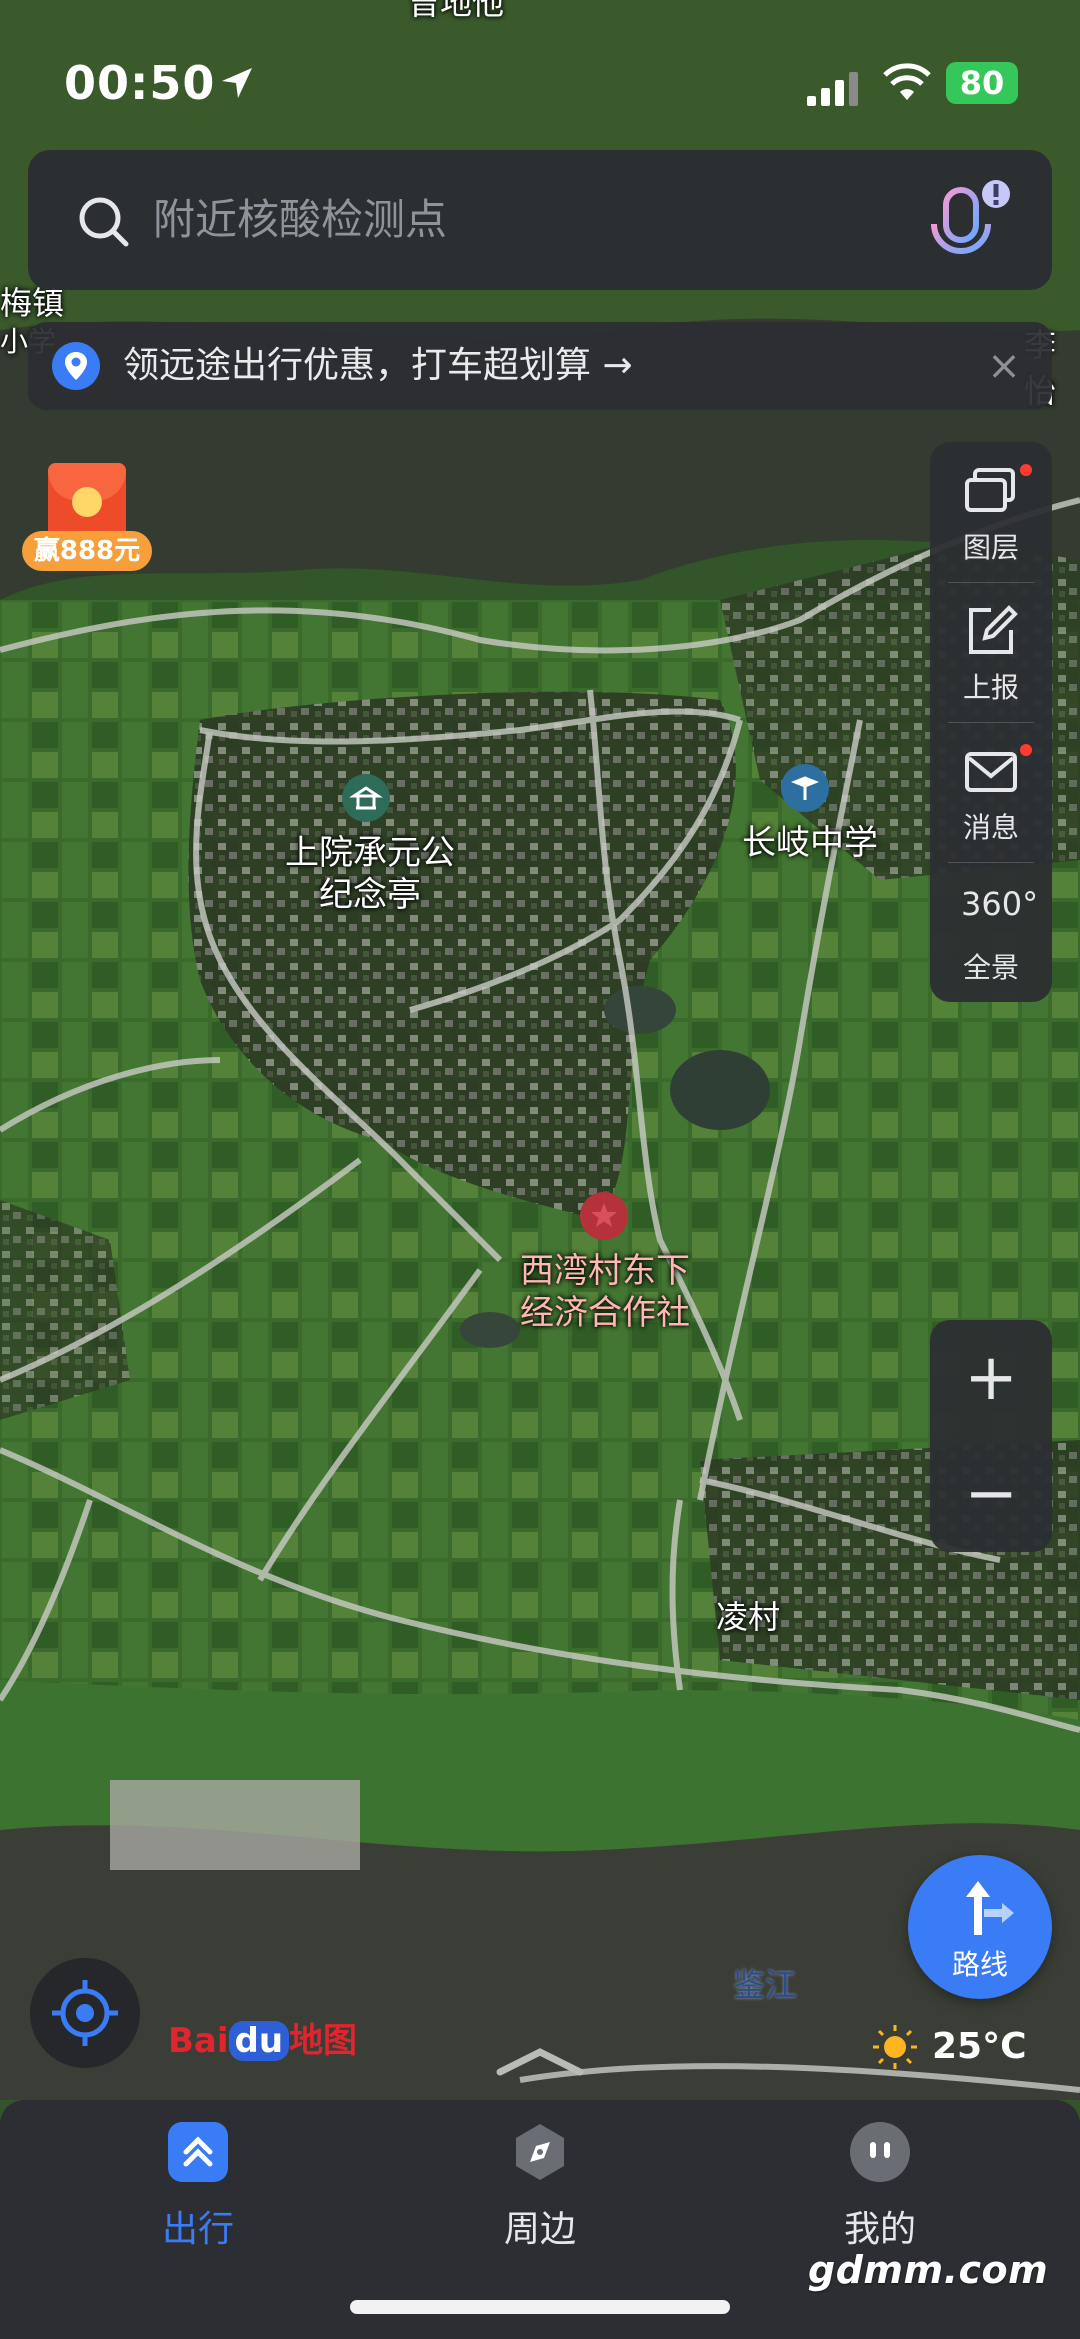 The image size is (1080, 2339). Describe the element at coordinates (1026, 750) in the screenshot. I see `messages-badge` at that location.